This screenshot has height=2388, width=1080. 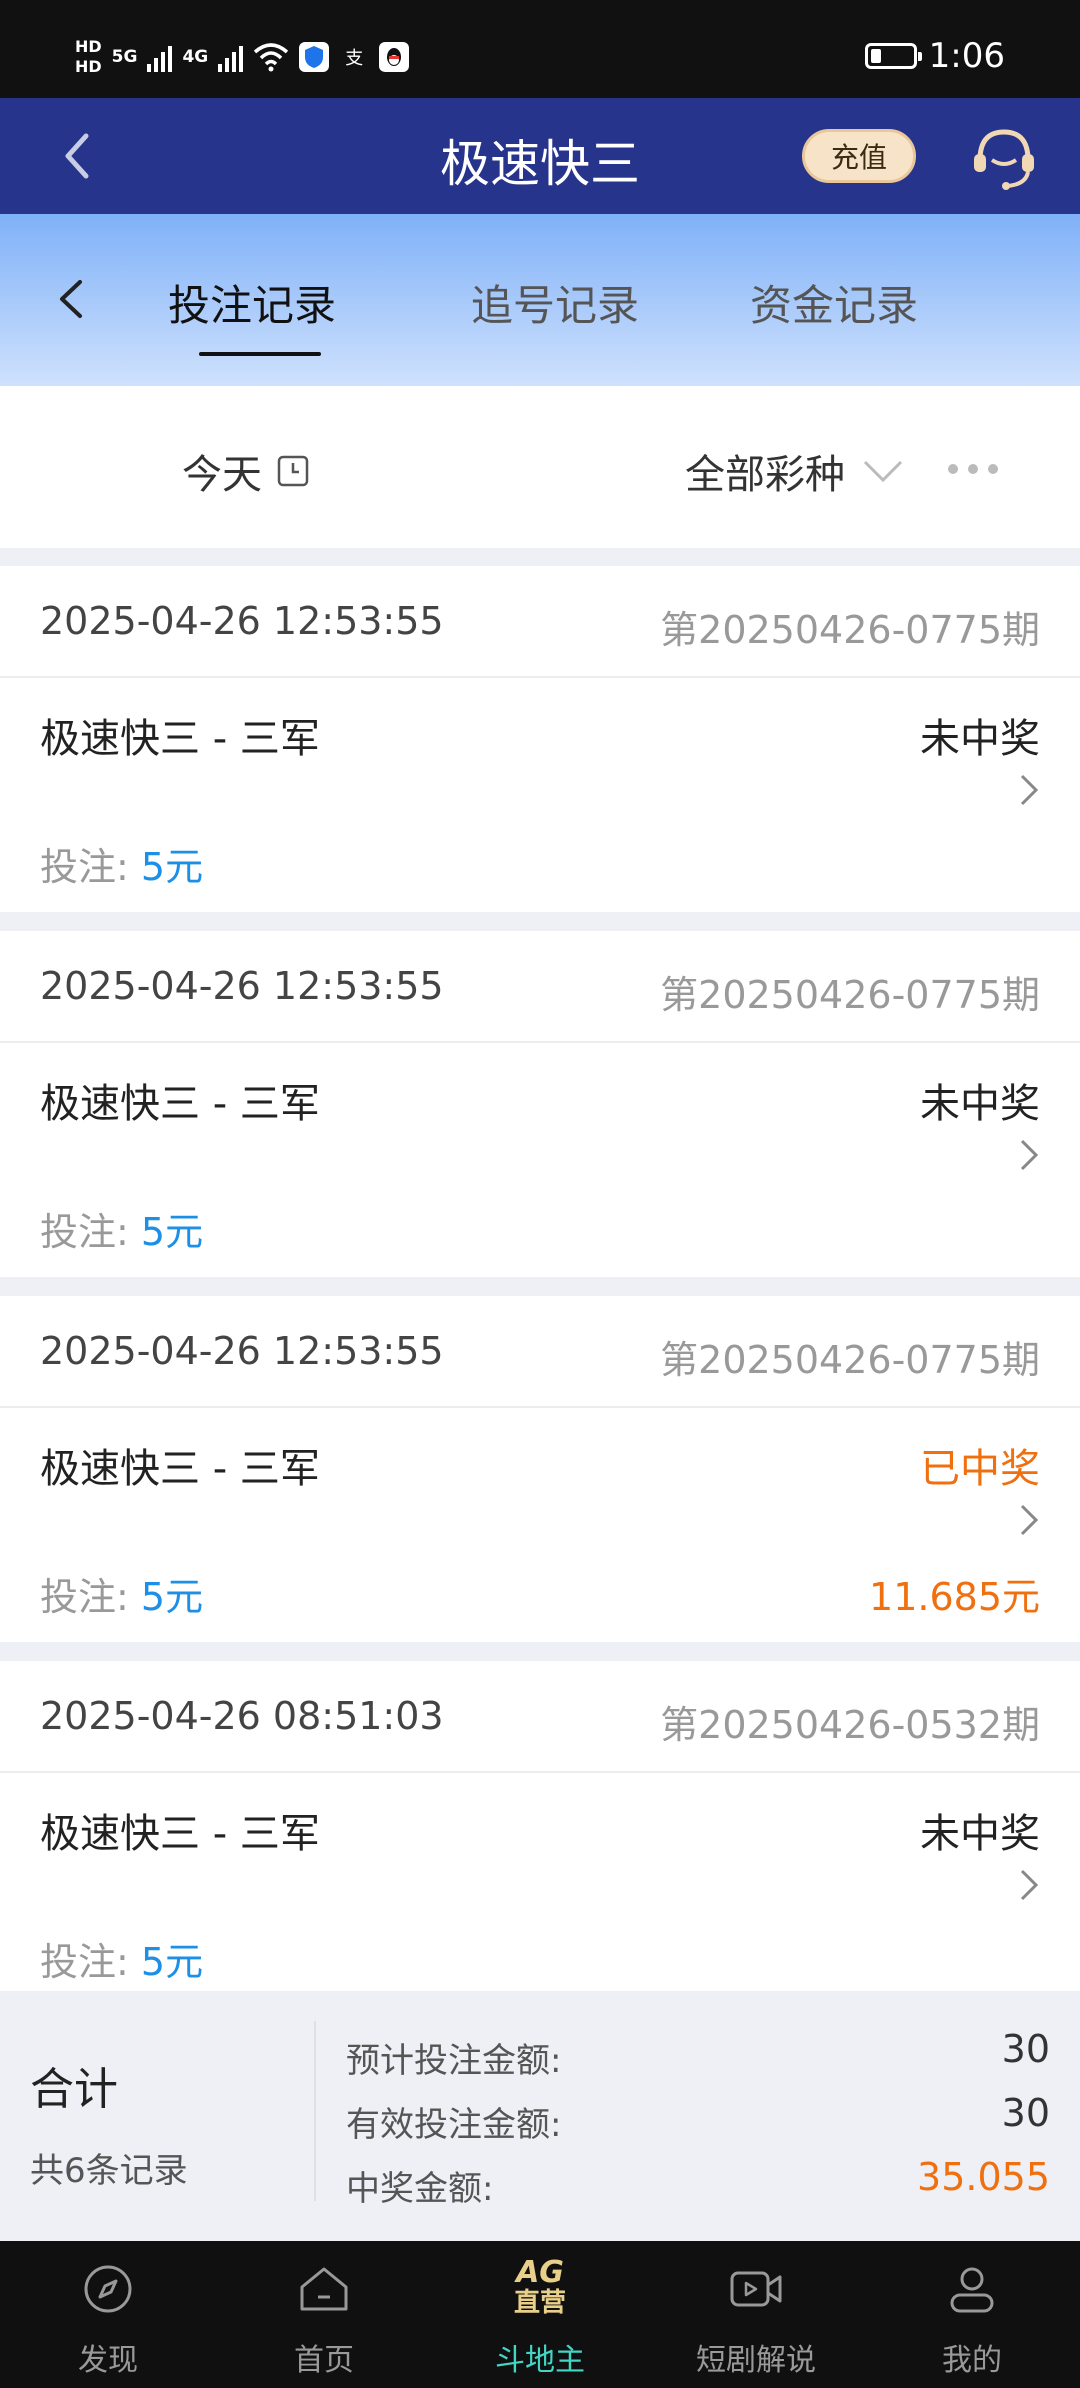 What do you see at coordinates (966, 56) in the screenshot?
I see `clock: 1:06` at bounding box center [966, 56].